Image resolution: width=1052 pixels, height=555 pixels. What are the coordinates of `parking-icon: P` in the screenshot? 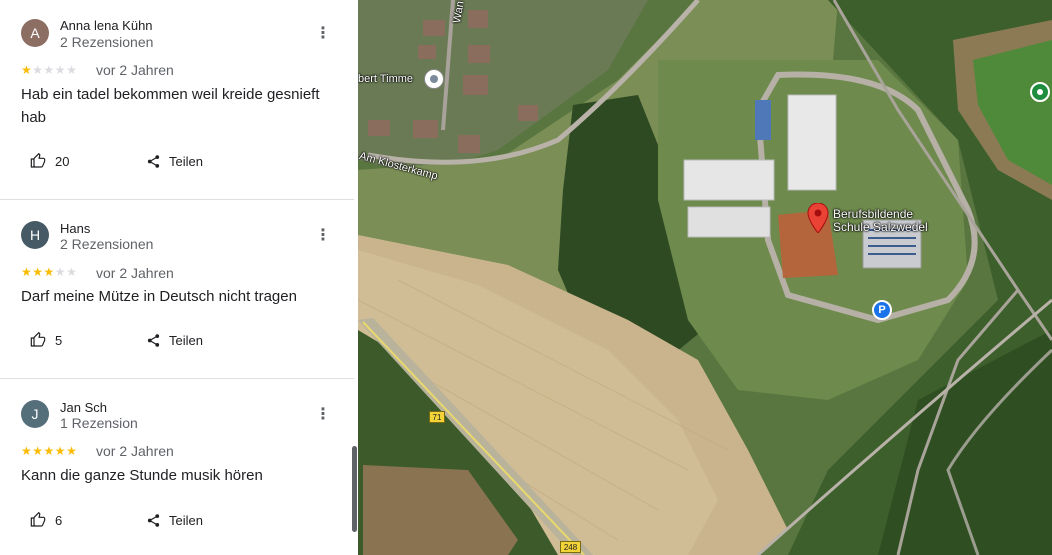 It's located at (882, 310).